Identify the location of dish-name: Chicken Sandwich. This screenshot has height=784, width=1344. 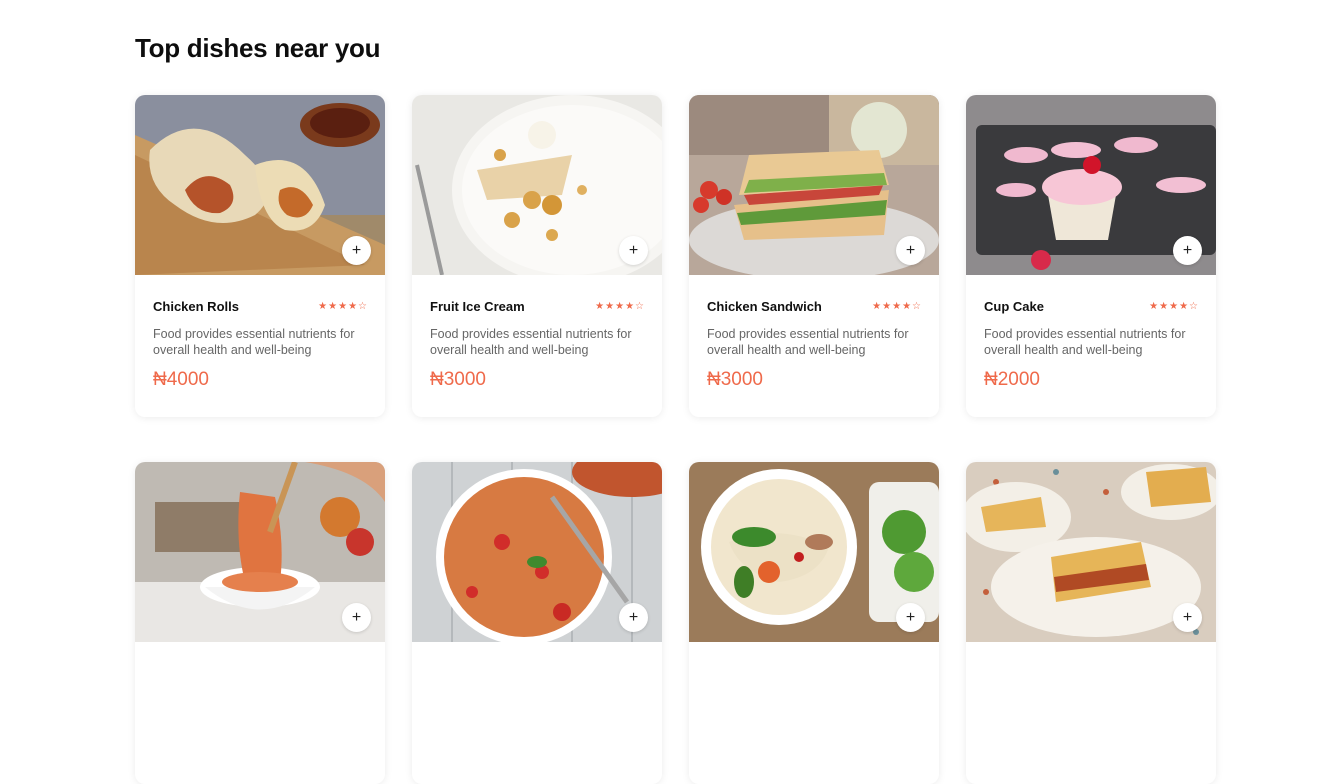
(764, 306).